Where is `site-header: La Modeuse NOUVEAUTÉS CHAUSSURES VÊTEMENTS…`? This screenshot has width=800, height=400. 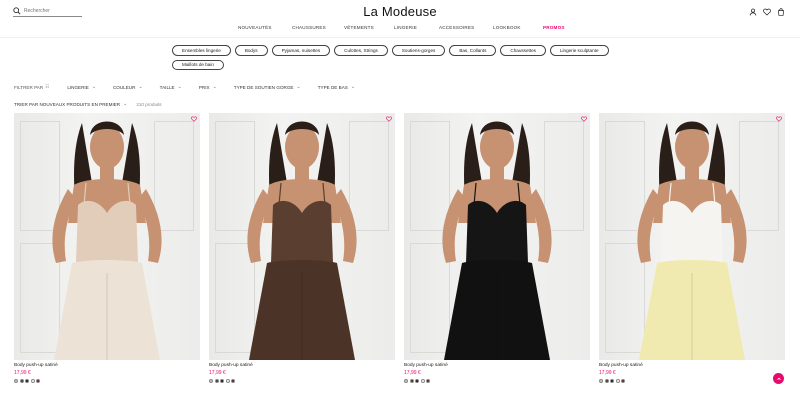
site-header: La Modeuse NOUVEAUTÉS CHAUSSURES VÊTEMENTS… is located at coordinates (400, 19).